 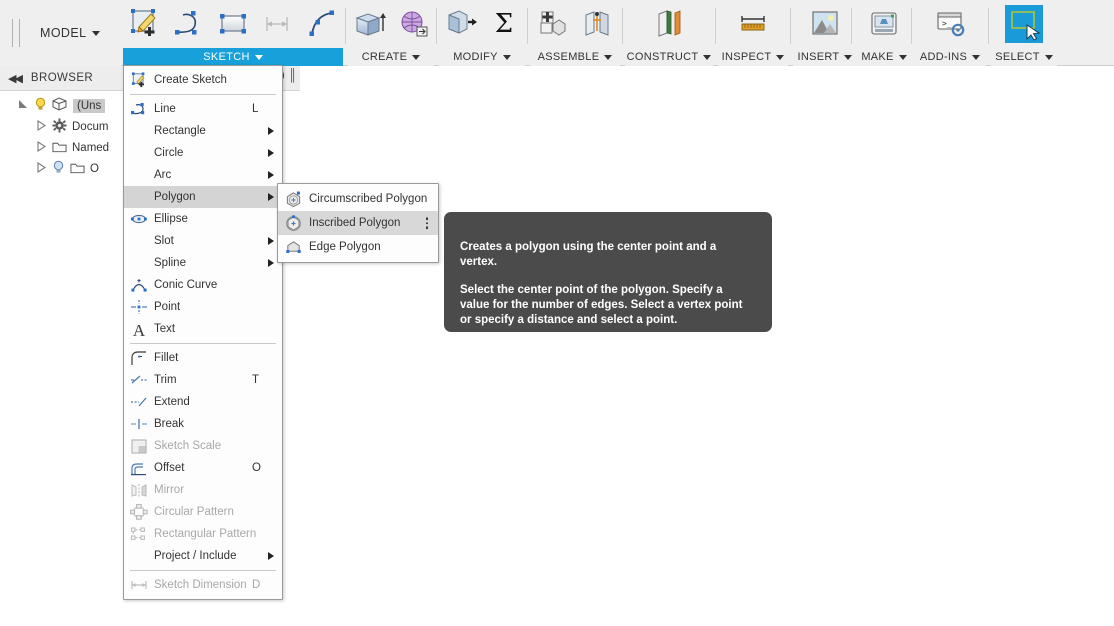 What do you see at coordinates (1024, 57) in the screenshot?
I see `panel-select-label-bar: SELECT` at bounding box center [1024, 57].